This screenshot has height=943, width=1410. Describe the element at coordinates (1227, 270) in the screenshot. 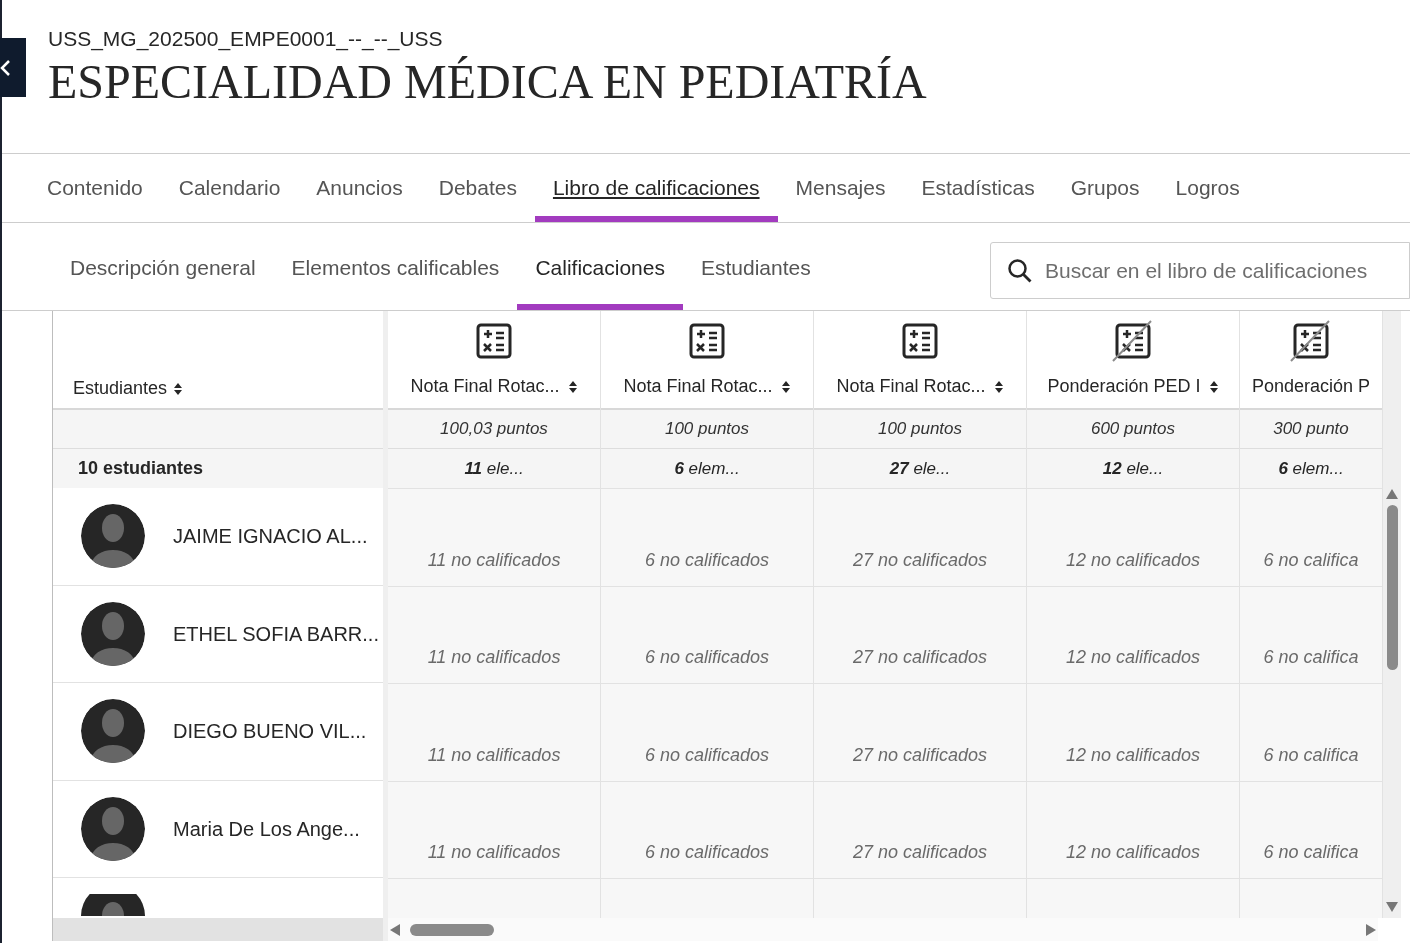

I see `search-input: Buscar en el libro de calificaciones` at that location.